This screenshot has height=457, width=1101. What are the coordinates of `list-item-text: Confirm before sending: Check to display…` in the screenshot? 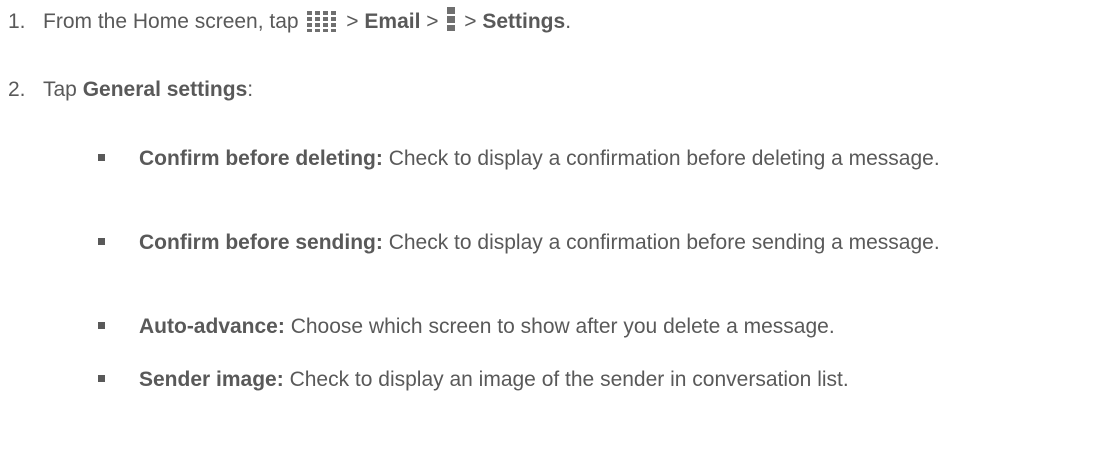 It's located at (614, 243).